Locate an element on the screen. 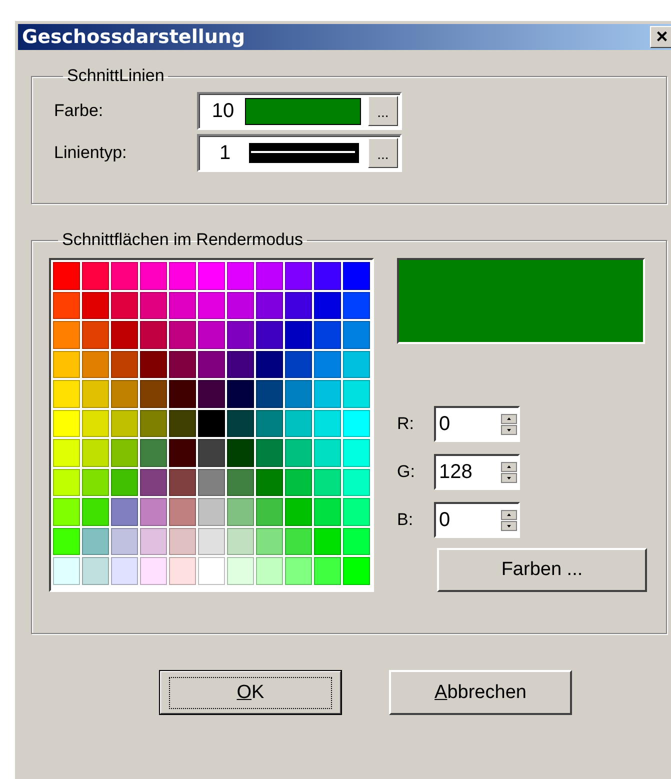 The image size is (671, 779). ok-button: OK is located at coordinates (250, 692).